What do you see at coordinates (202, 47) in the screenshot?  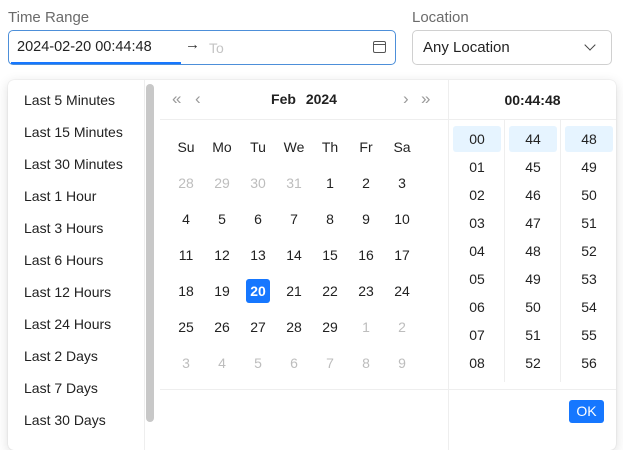 I see `time-range-input: 2024-02-20 00:44:48 → To` at bounding box center [202, 47].